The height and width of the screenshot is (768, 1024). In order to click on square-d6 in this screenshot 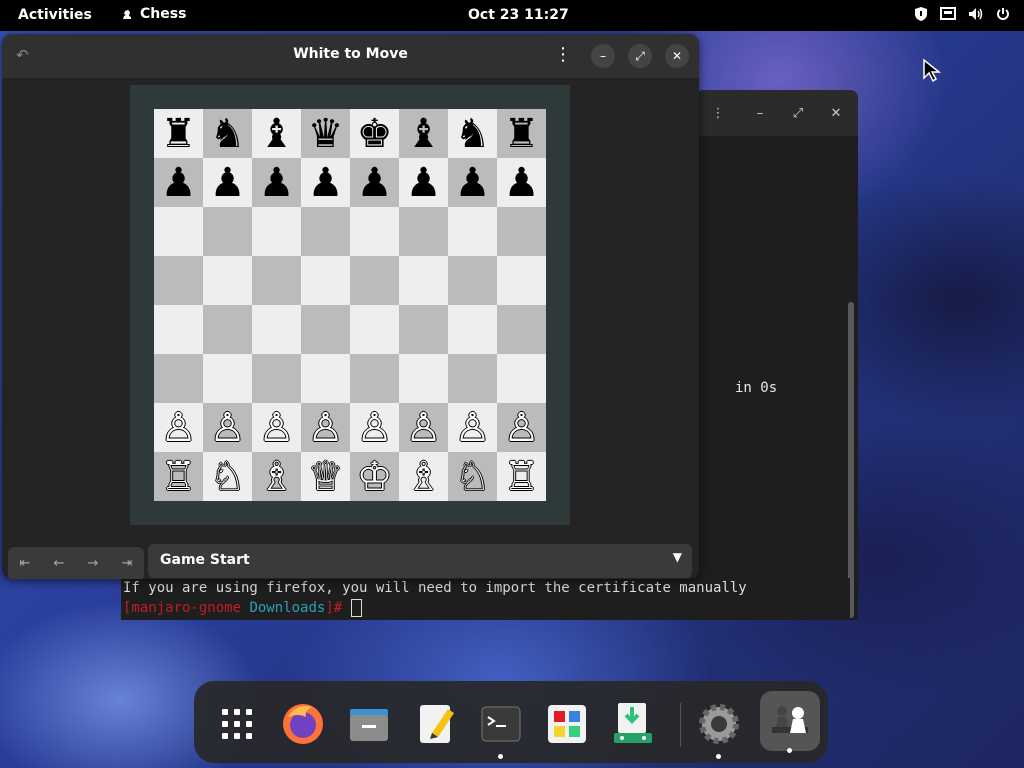, I will do `click(325, 231)`.